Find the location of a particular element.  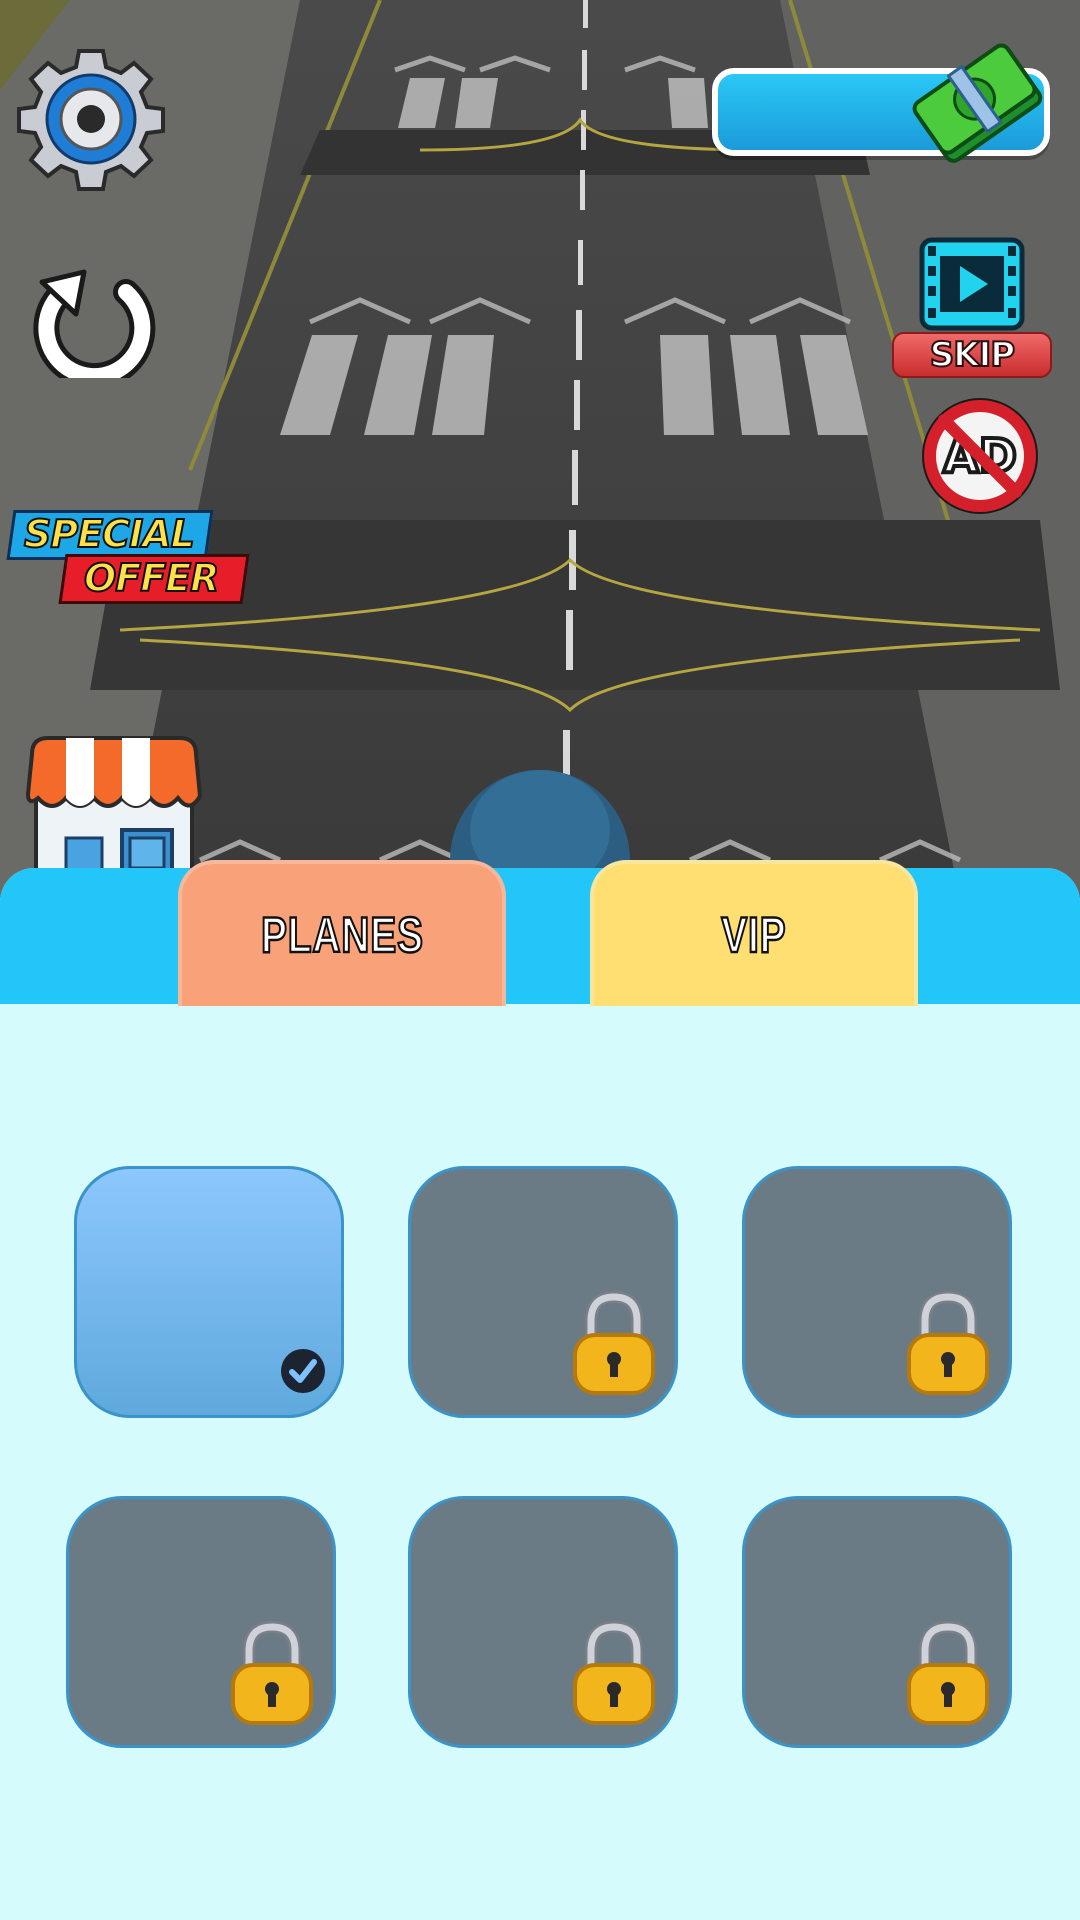

no-ads-icon: AD is located at coordinates (980, 456).